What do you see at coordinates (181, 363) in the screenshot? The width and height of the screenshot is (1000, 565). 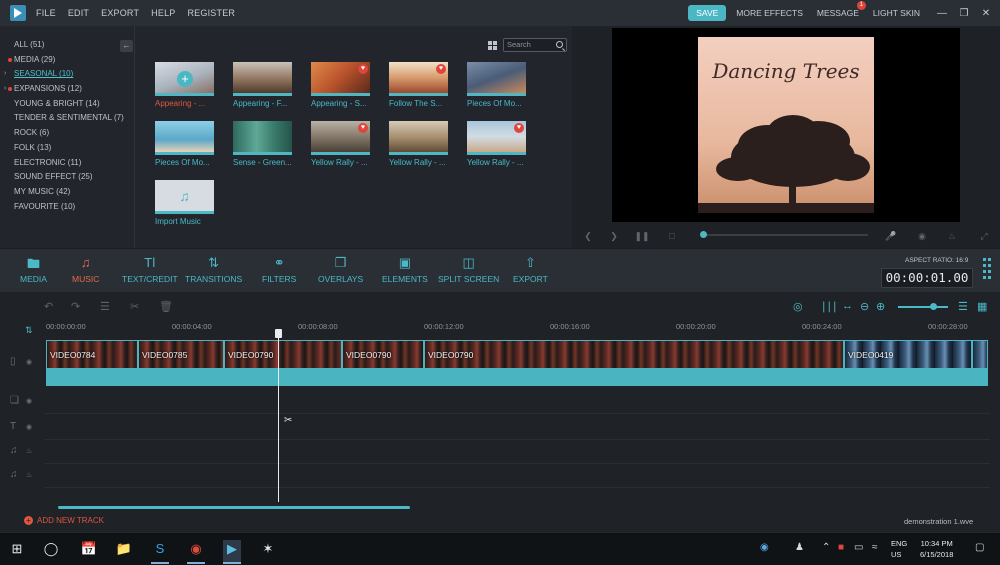 I see `video-clip: VIDEO0785` at bounding box center [181, 363].